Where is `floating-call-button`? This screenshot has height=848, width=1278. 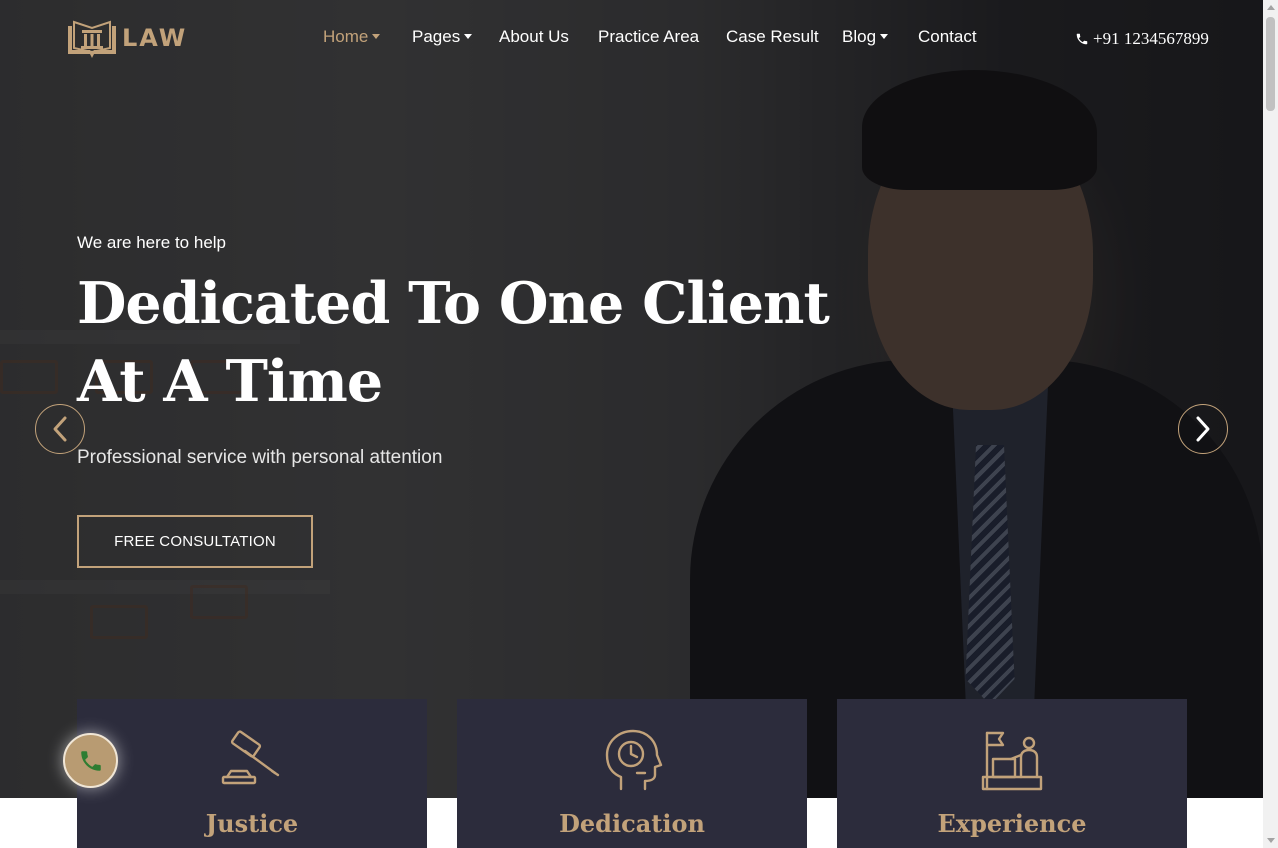 floating-call-button is located at coordinates (90, 760).